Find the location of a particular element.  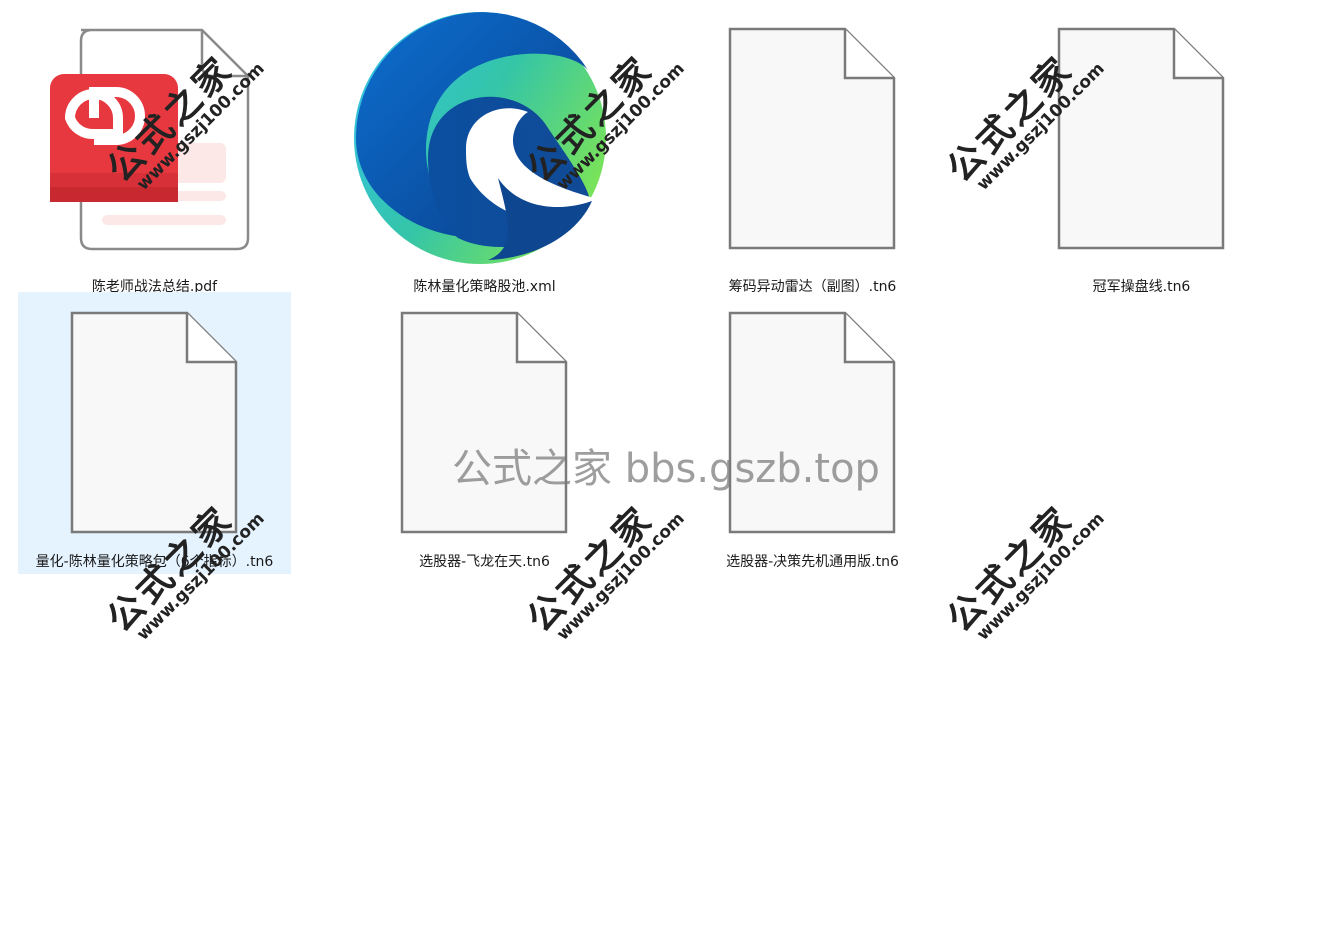

file-name: 选股器-决策先机通用版.tn6 is located at coordinates (812, 562).